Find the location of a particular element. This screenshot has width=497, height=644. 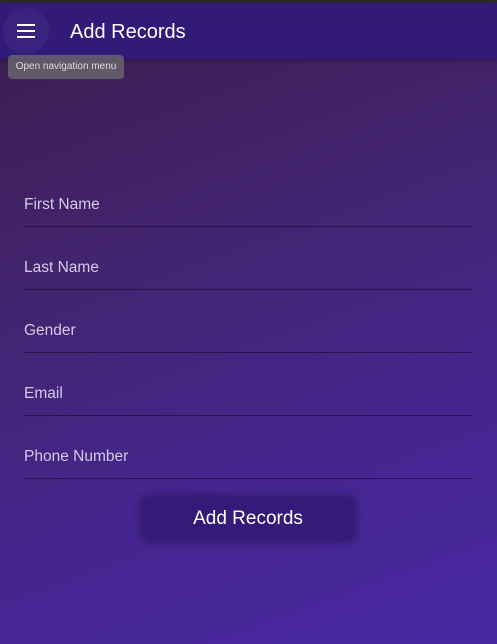

email-label: Email is located at coordinates (43, 393).